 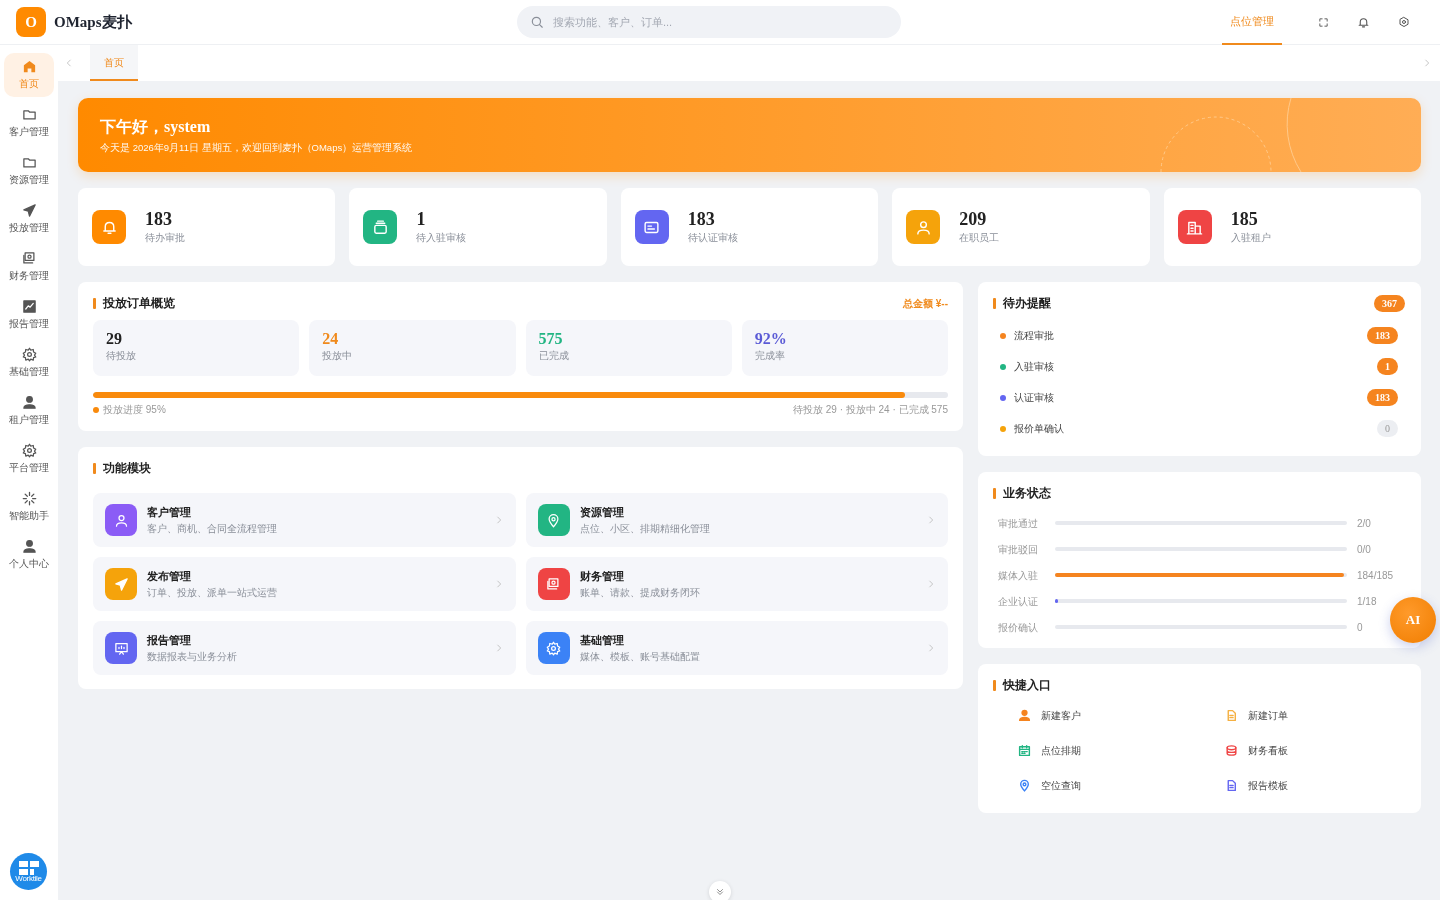 What do you see at coordinates (212, 528) in the screenshot?
I see `module-description: 客户、商机、合同全流程管理` at bounding box center [212, 528].